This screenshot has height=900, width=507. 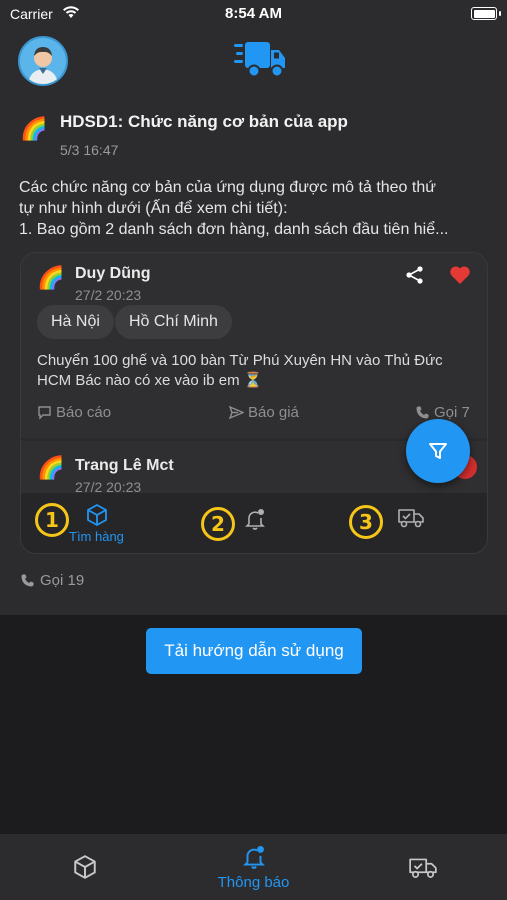 What do you see at coordinates (75, 322) in the screenshot?
I see `location-chip: Hà Nội` at bounding box center [75, 322].